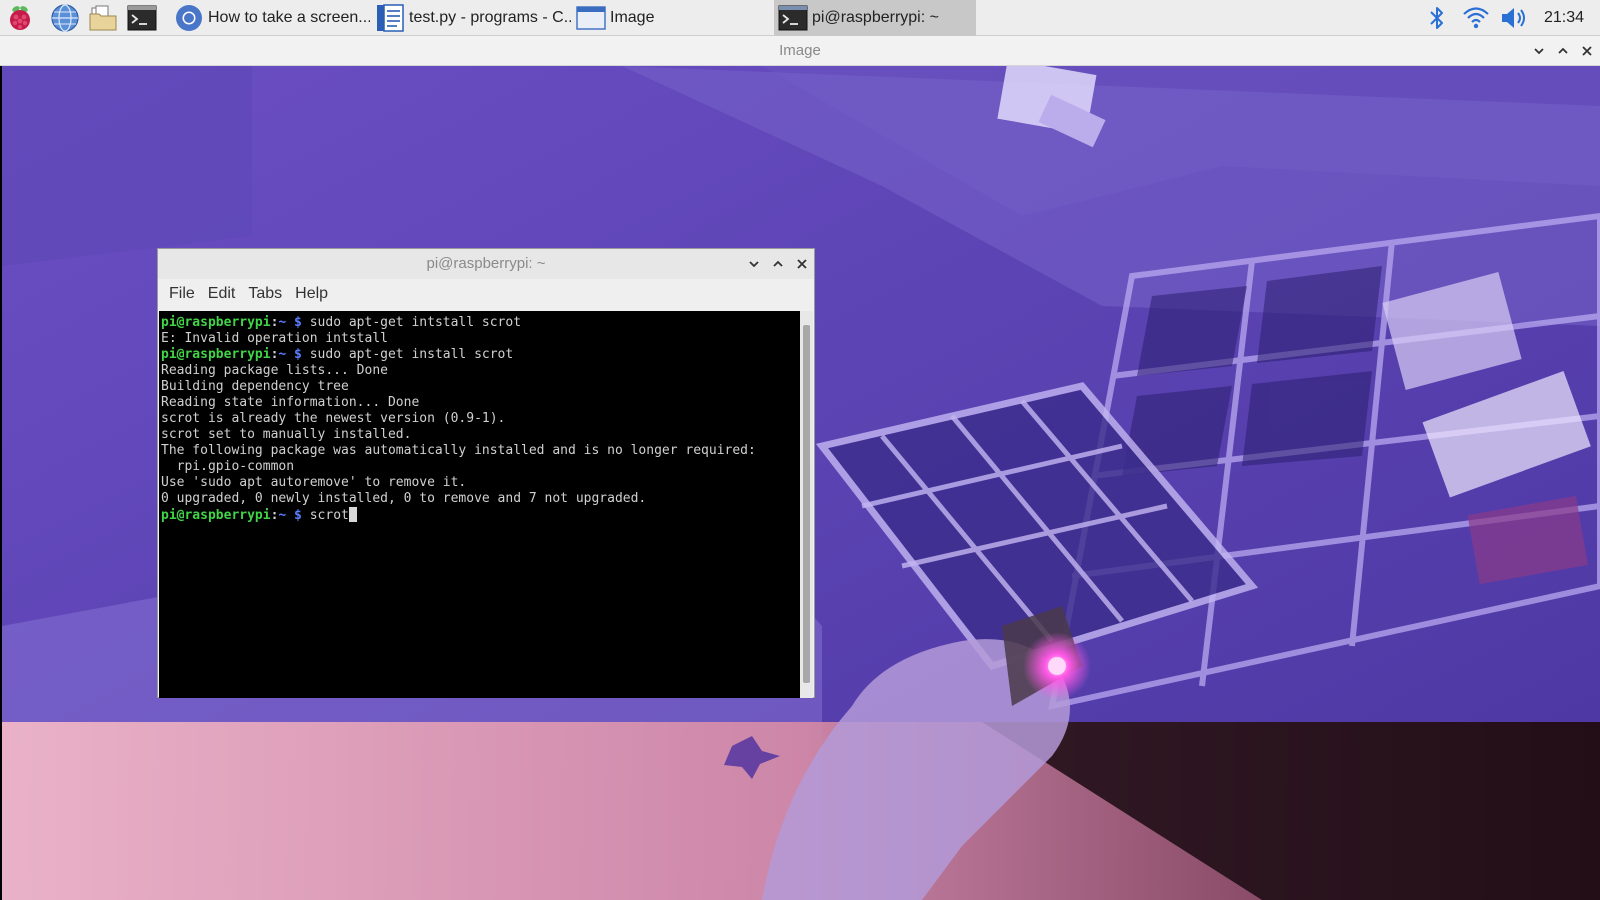 The height and width of the screenshot is (900, 1600). What do you see at coordinates (189, 18) in the screenshot?
I see `chromium-icon` at bounding box center [189, 18].